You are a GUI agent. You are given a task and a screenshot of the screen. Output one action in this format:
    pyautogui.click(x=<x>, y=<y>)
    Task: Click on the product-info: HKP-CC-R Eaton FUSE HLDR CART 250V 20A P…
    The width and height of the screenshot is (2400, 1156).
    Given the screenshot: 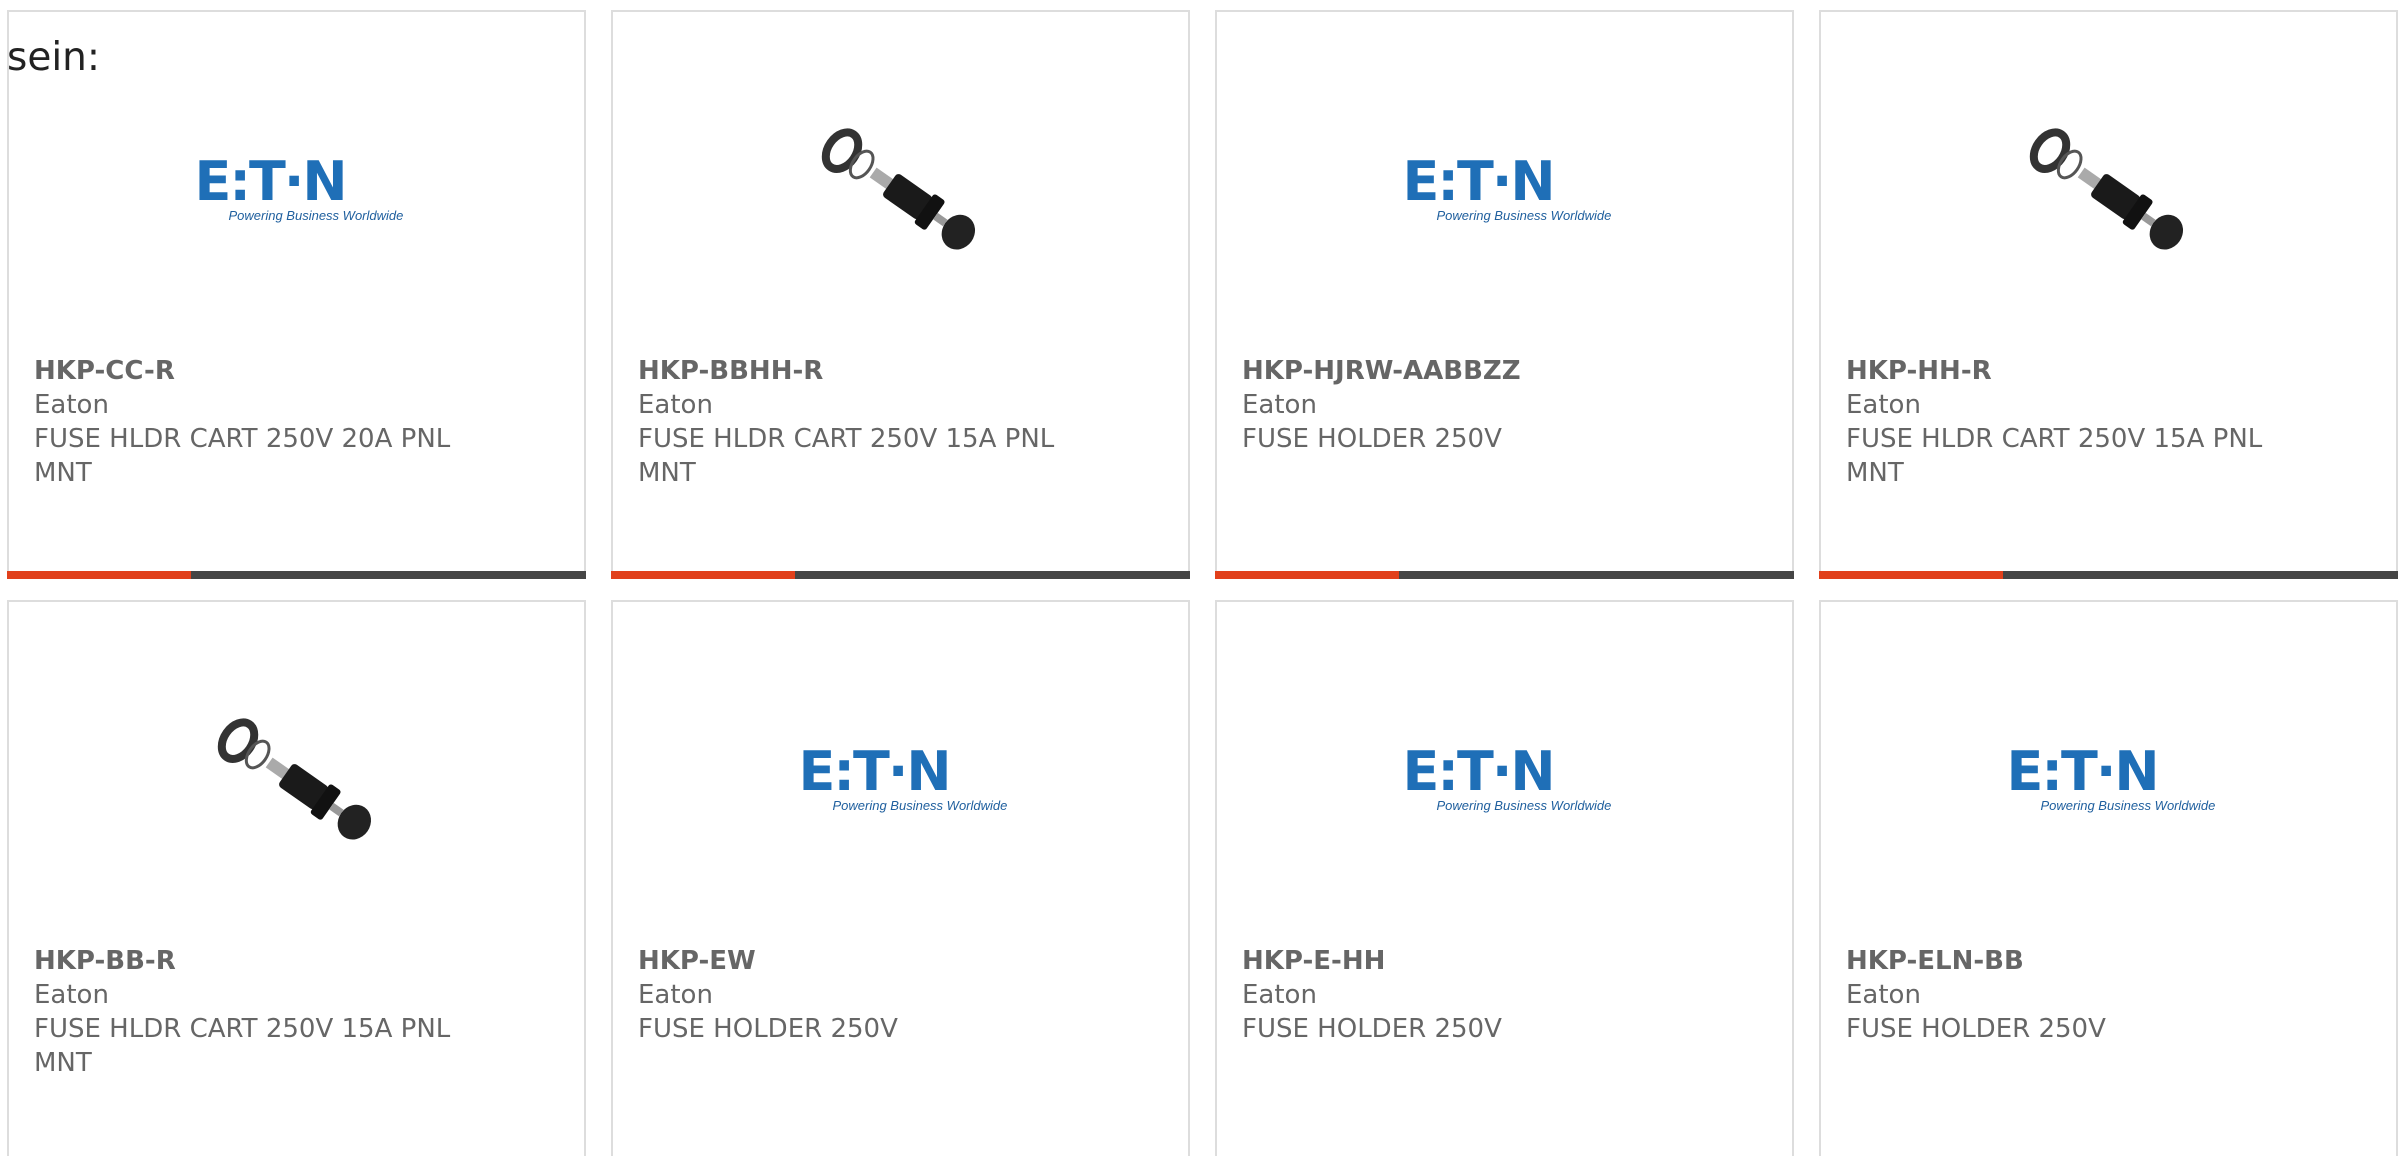 What is the action you would take?
    pyautogui.click(x=249, y=422)
    